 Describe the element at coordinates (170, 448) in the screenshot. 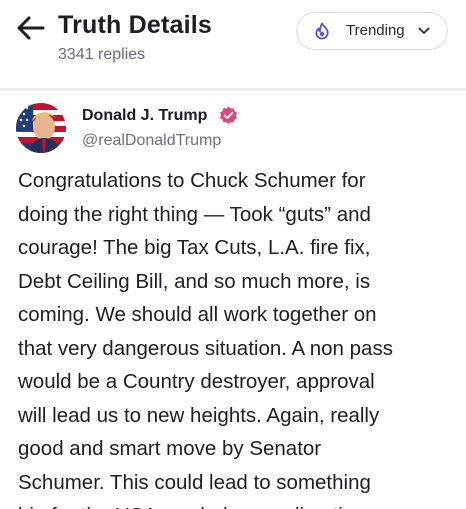

I see `post-text-line: good and smart move by Senator` at that location.